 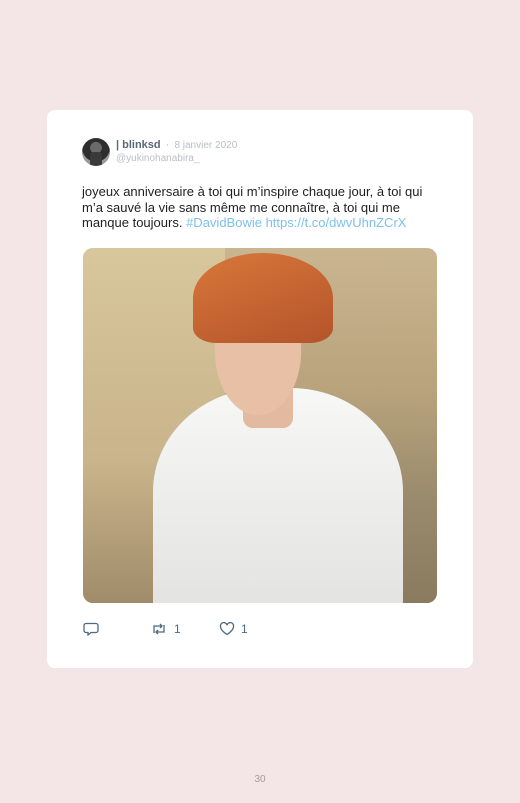 I want to click on retweet-button: 1, so click(x=184, y=629).